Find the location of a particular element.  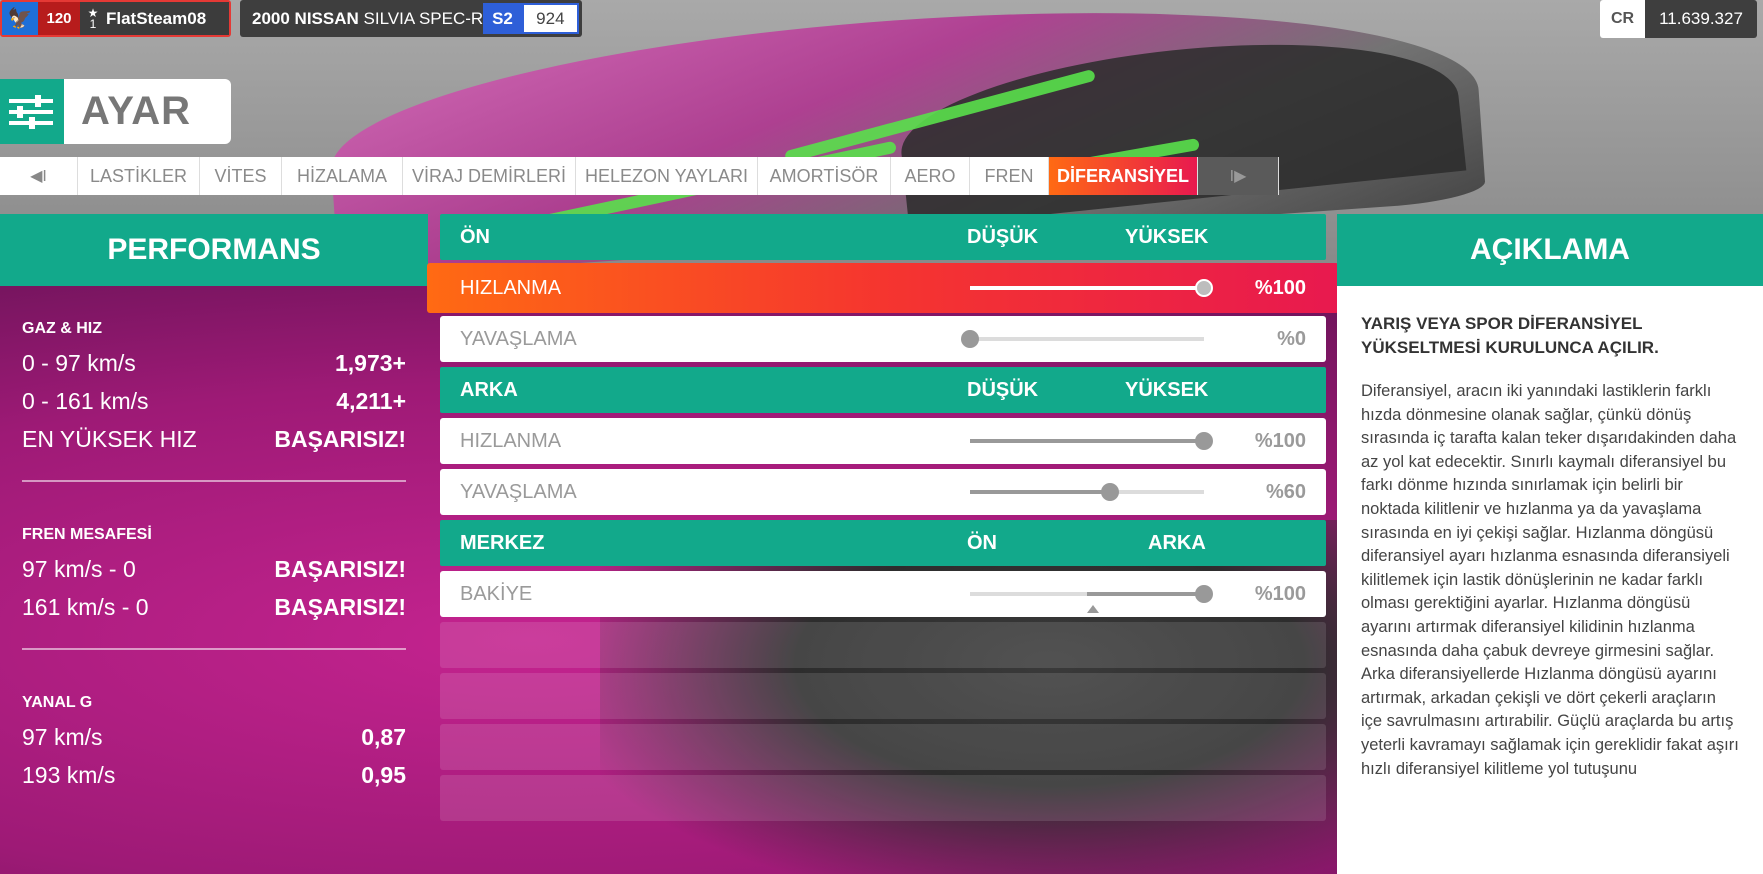

rear-acceleration-slider is located at coordinates (1091, 441).